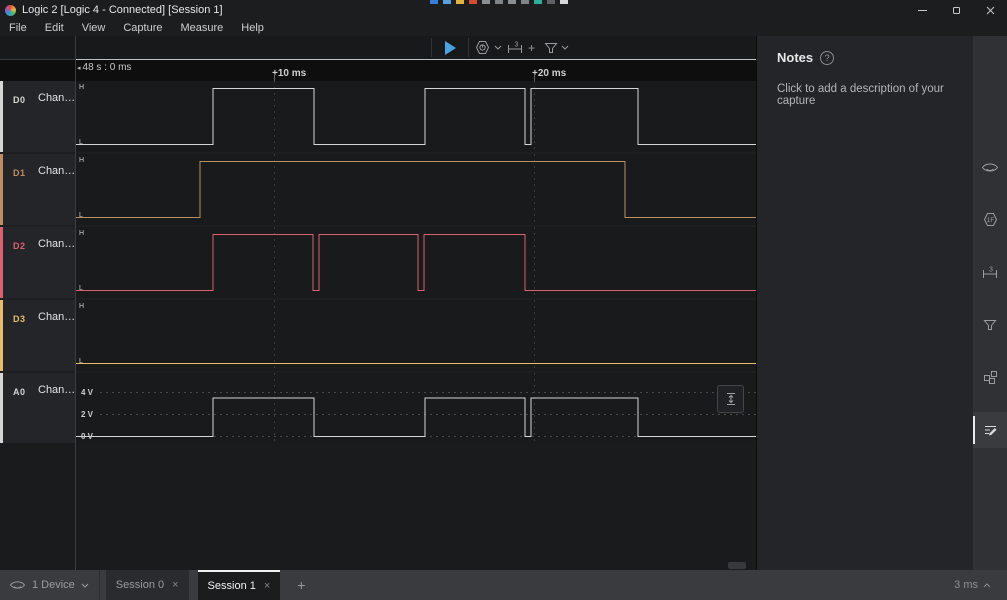 This screenshot has height=600, width=1007. What do you see at coordinates (956, 10) in the screenshot?
I see `restore-icon` at bounding box center [956, 10].